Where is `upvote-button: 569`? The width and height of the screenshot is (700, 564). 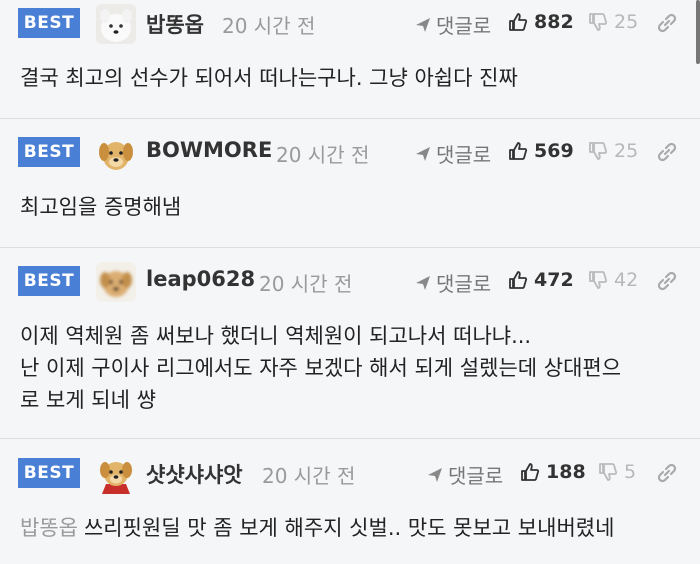
upvote-button: 569 is located at coordinates (541, 151).